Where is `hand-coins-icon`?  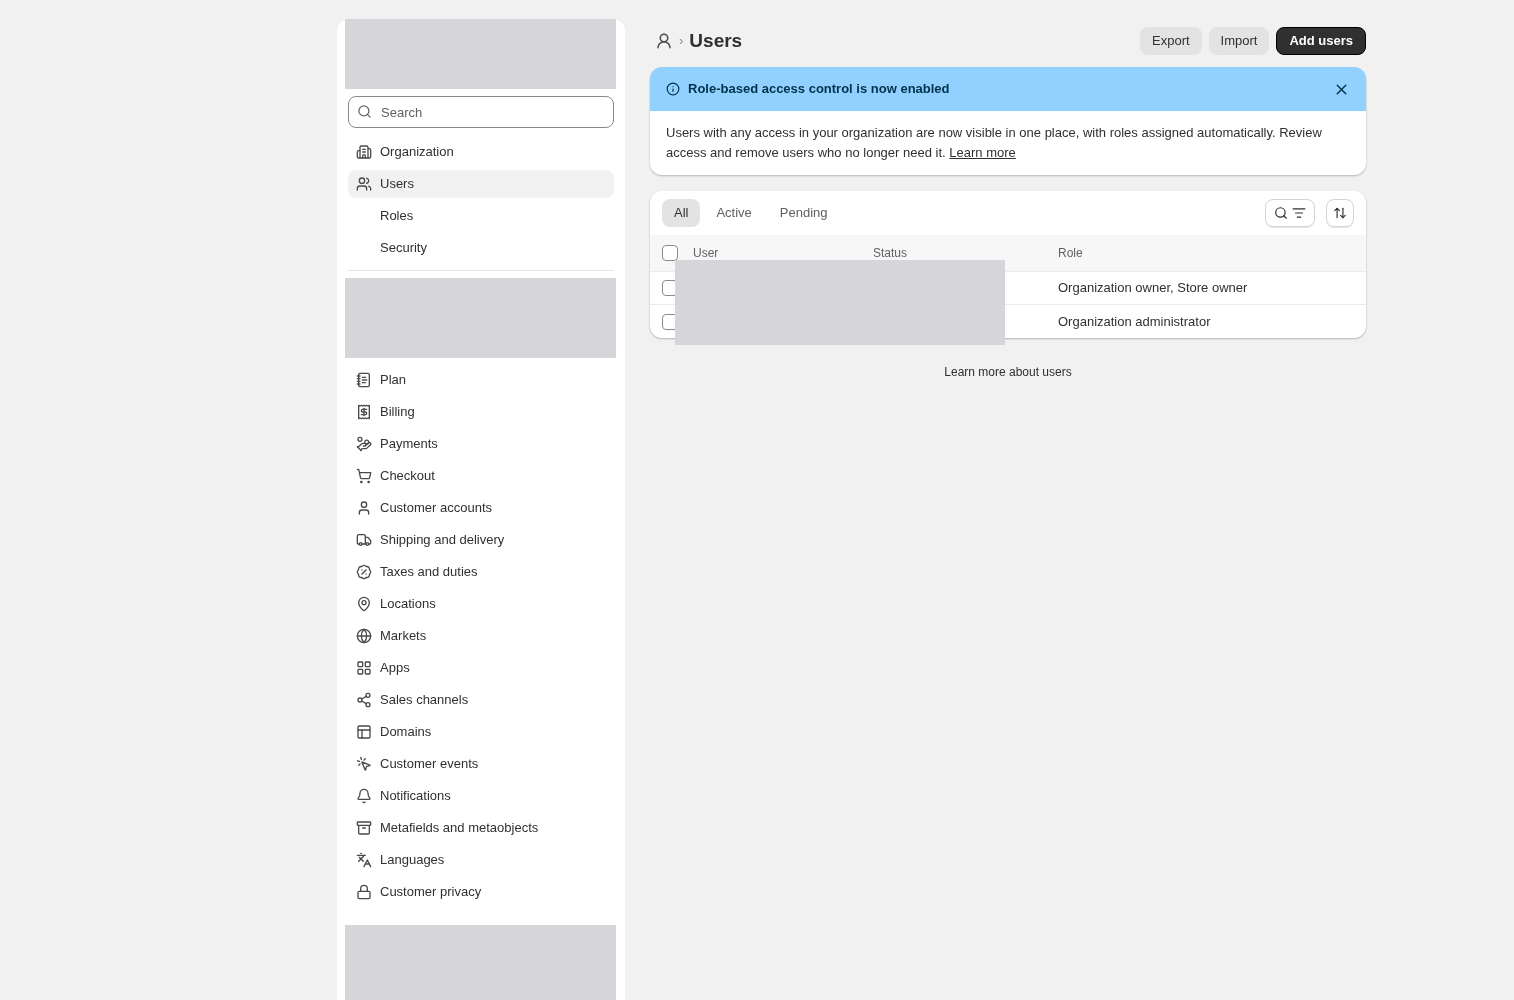
hand-coins-icon is located at coordinates (364, 444).